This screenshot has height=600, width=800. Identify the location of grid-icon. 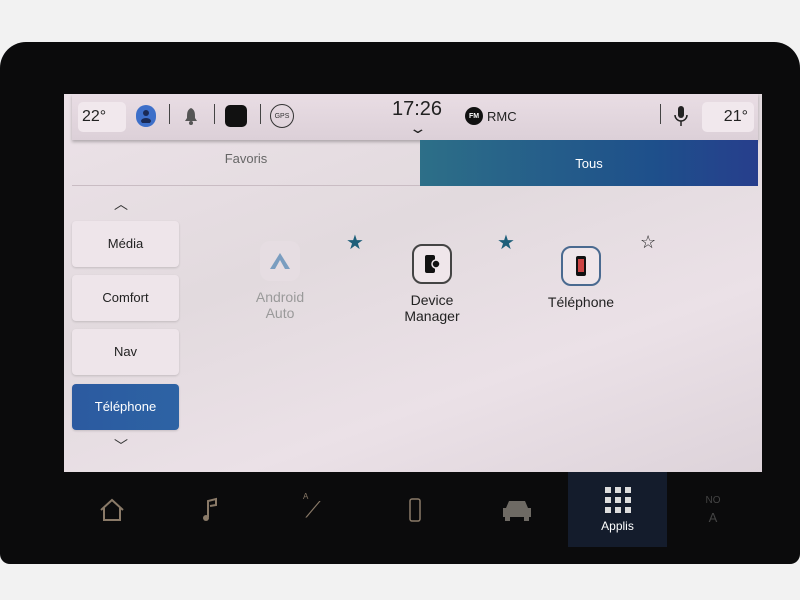
(617, 499).